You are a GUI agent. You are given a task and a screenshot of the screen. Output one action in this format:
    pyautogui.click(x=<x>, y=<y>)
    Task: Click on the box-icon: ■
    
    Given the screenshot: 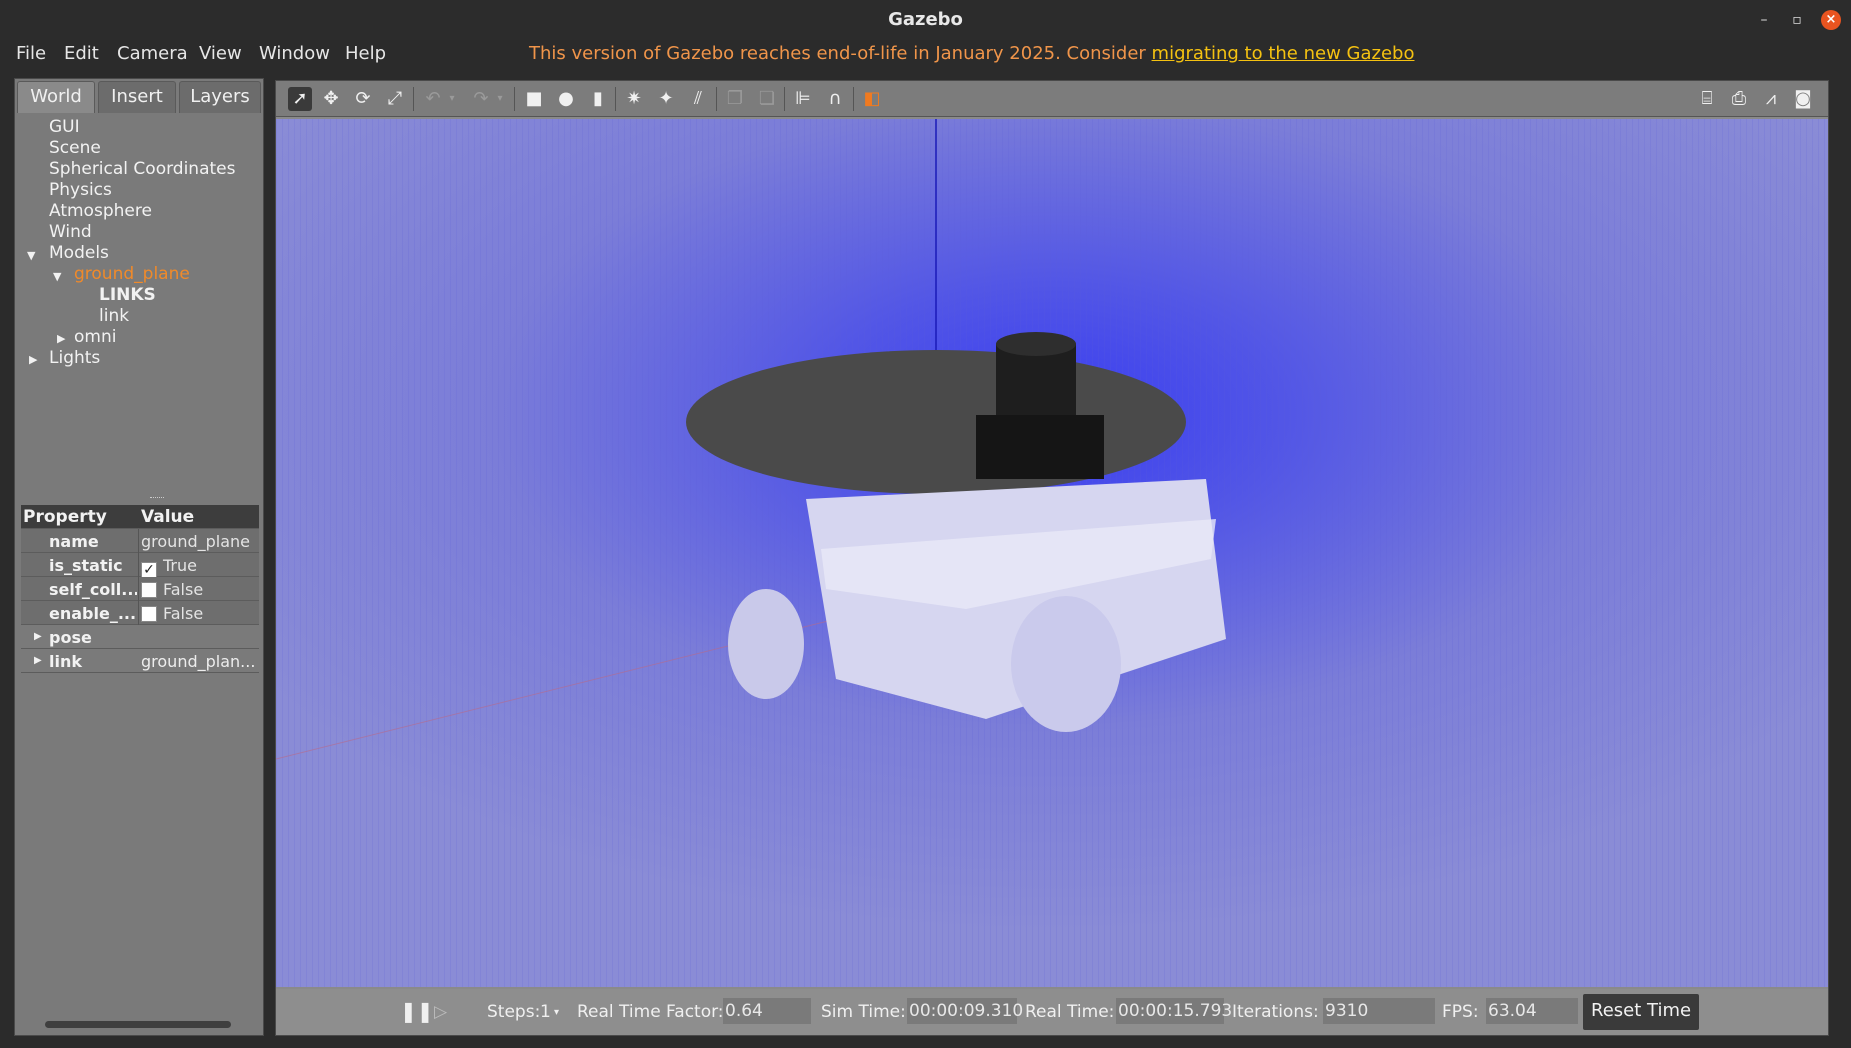 What is the action you would take?
    pyautogui.click(x=534, y=99)
    